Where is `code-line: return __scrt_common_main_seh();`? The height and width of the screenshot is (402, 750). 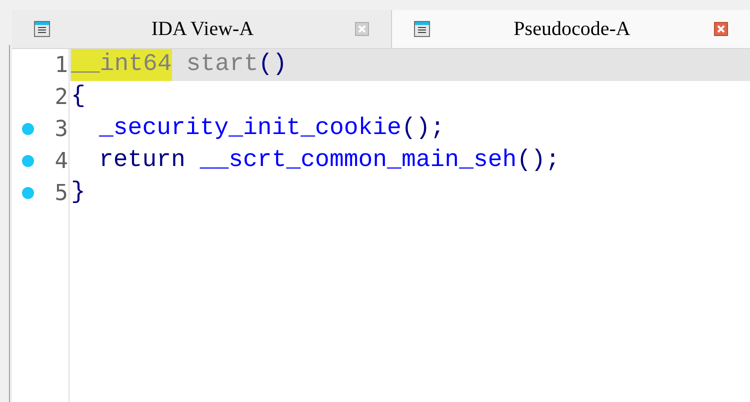 code-line: return __scrt_common_main_seh(); is located at coordinates (329, 161).